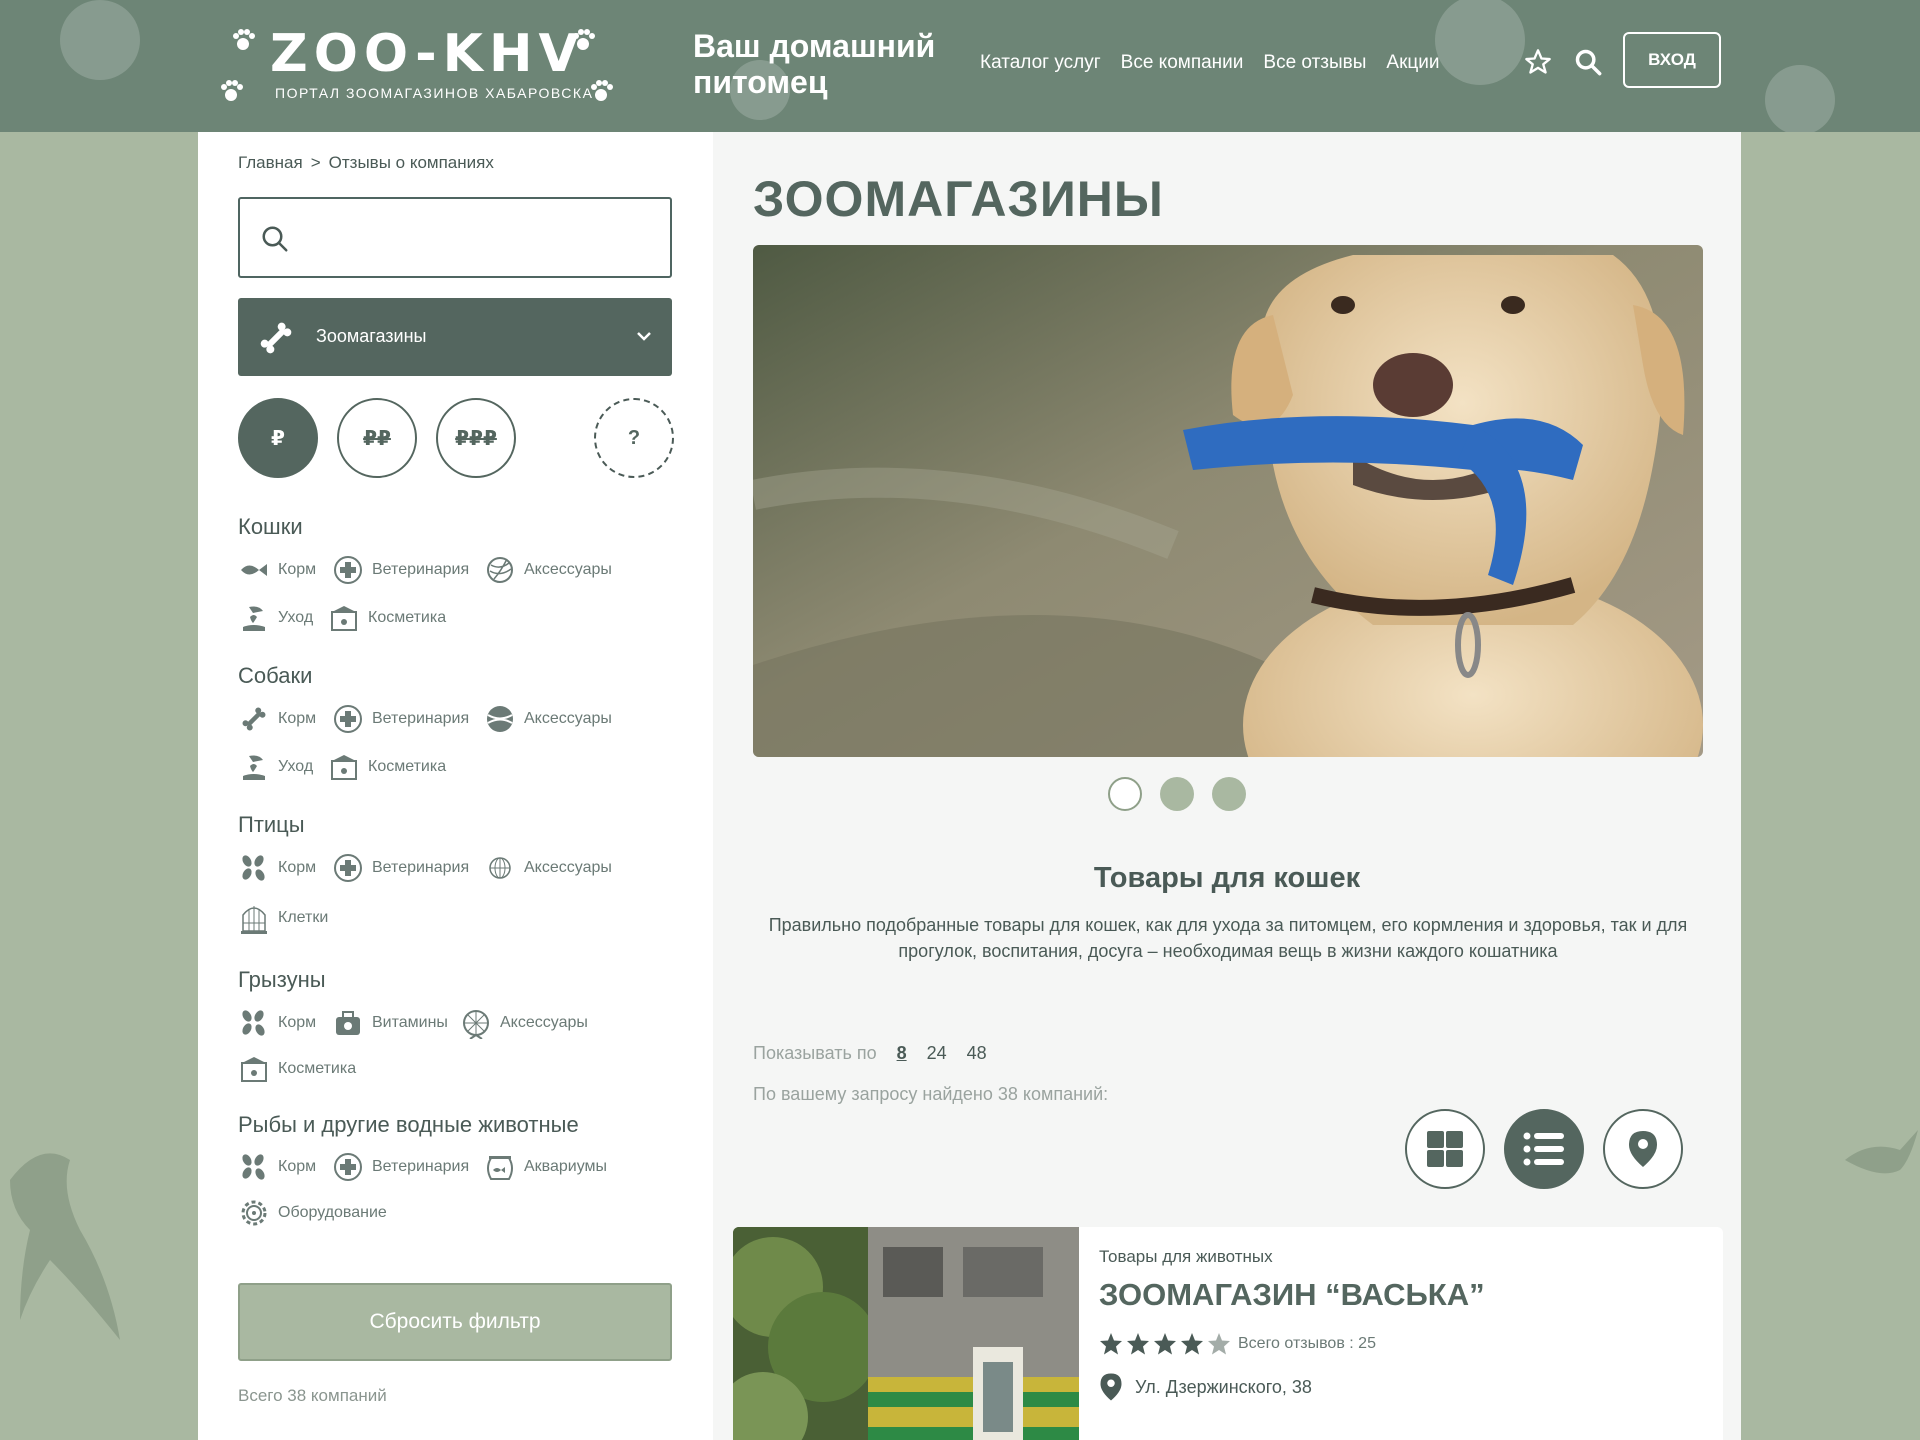 The image size is (1920, 1440). Describe the element at coordinates (270, 162) in the screenshot. I see `breadcrumb-home: Главная` at that location.